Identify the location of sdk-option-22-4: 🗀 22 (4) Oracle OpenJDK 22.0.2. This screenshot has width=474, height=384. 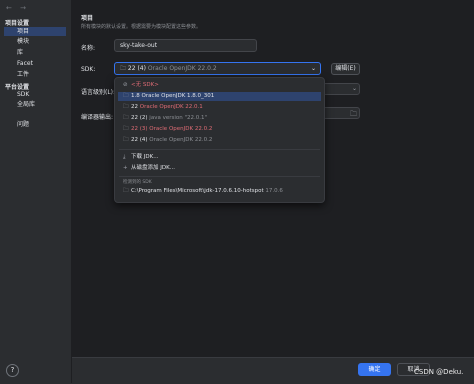
(219, 140).